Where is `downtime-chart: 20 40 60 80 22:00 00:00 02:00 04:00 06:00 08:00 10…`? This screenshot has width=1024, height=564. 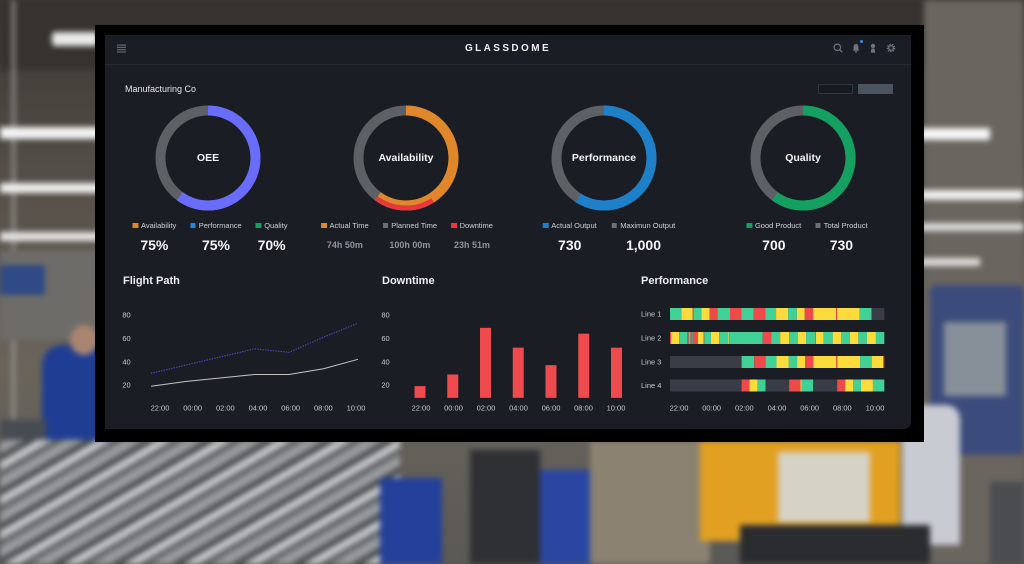
downtime-chart: 20 40 60 80 22:00 00:00 02:00 04:00 06:00 08:00 10… is located at coordinates (503, 362).